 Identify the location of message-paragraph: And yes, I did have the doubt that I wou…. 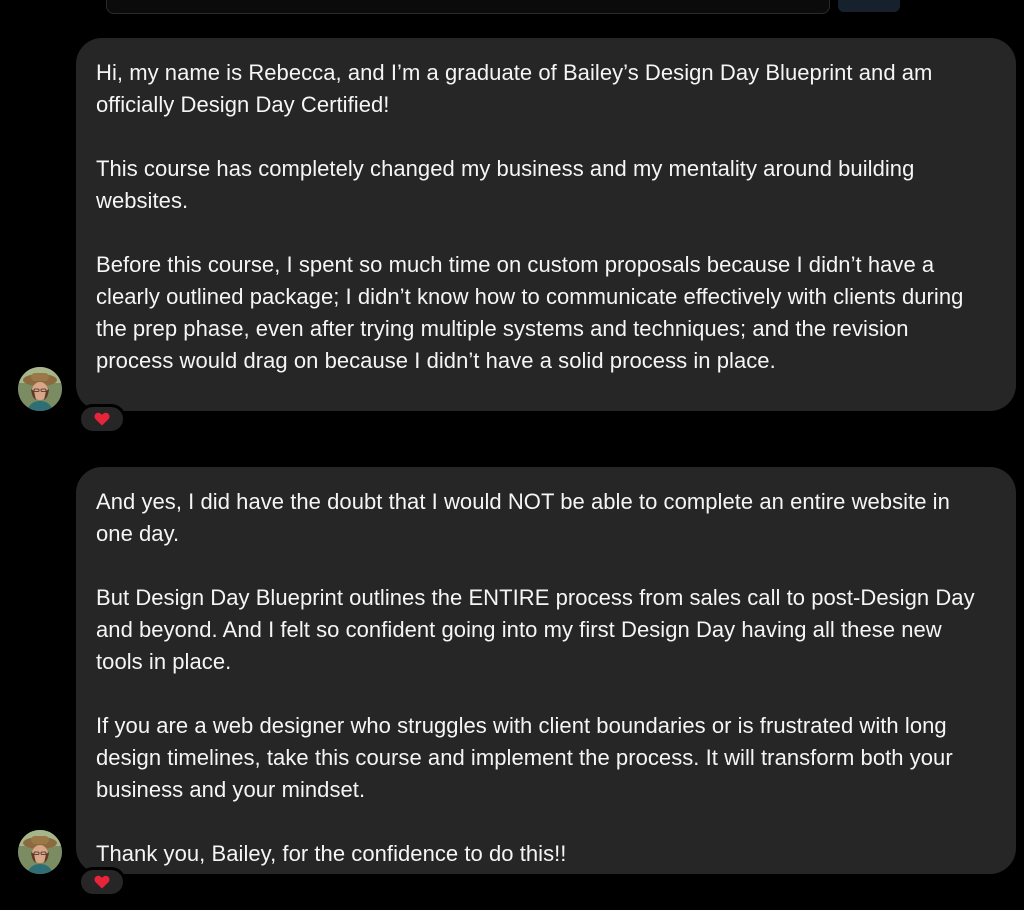
(523, 517).